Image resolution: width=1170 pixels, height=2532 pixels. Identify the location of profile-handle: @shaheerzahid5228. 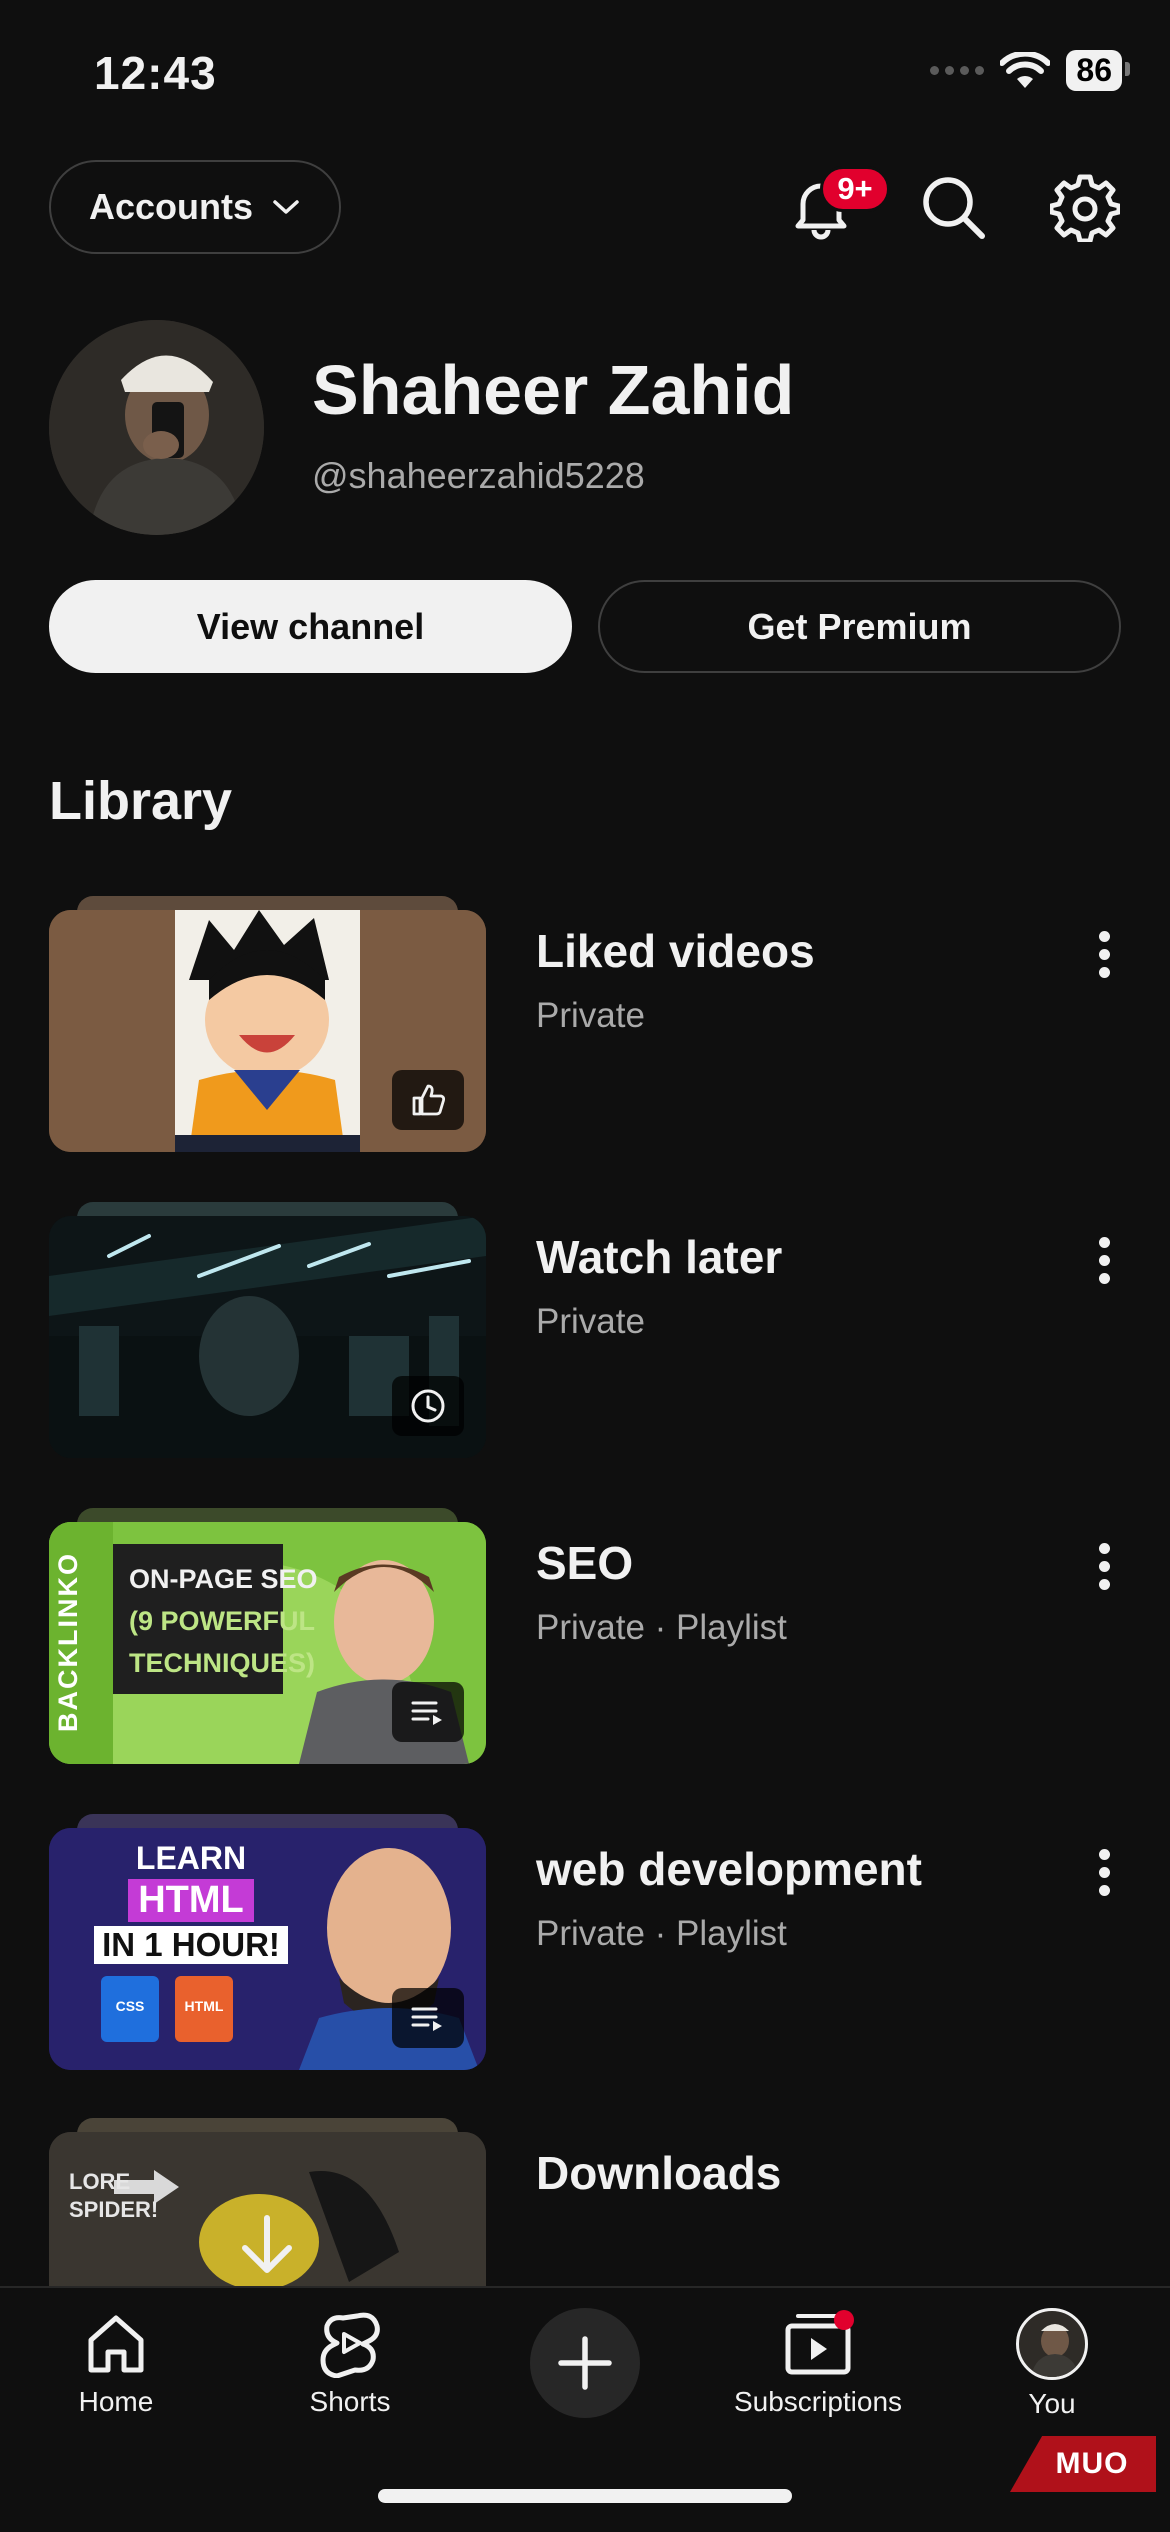
(478, 475).